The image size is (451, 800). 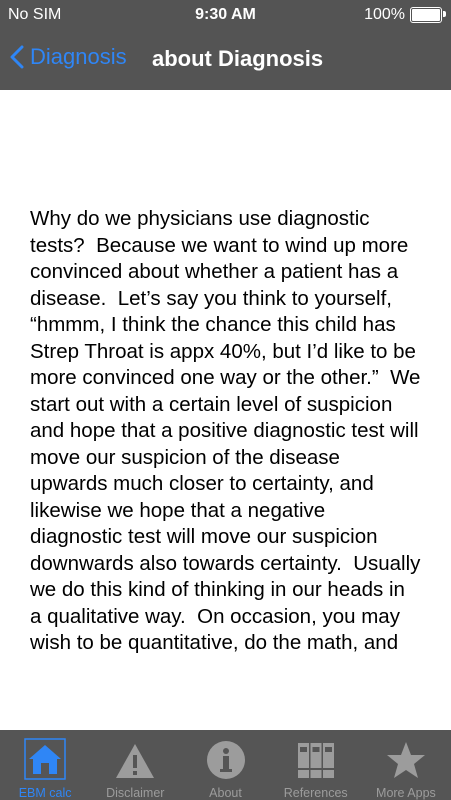 I want to click on warning-icon, so click(x=135, y=761).